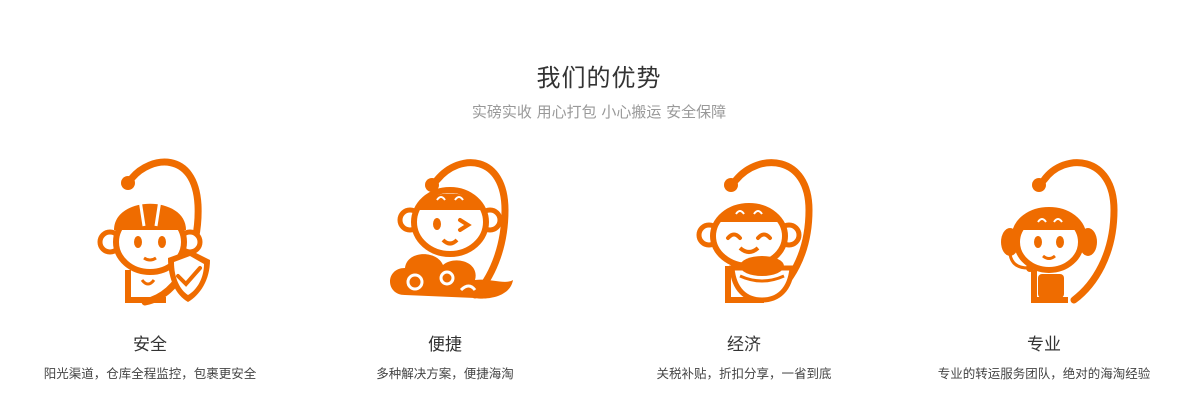  What do you see at coordinates (1044, 345) in the screenshot?
I see `feature-name: 专业` at bounding box center [1044, 345].